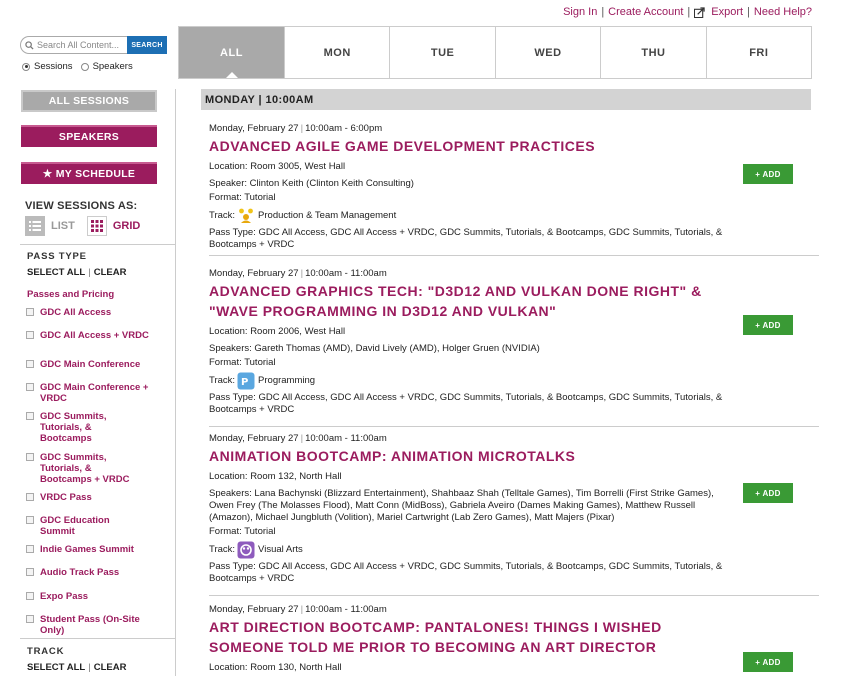 This screenshot has height=676, width=864. Describe the element at coordinates (547, 52) in the screenshot. I see `tab-wed: WED` at that location.